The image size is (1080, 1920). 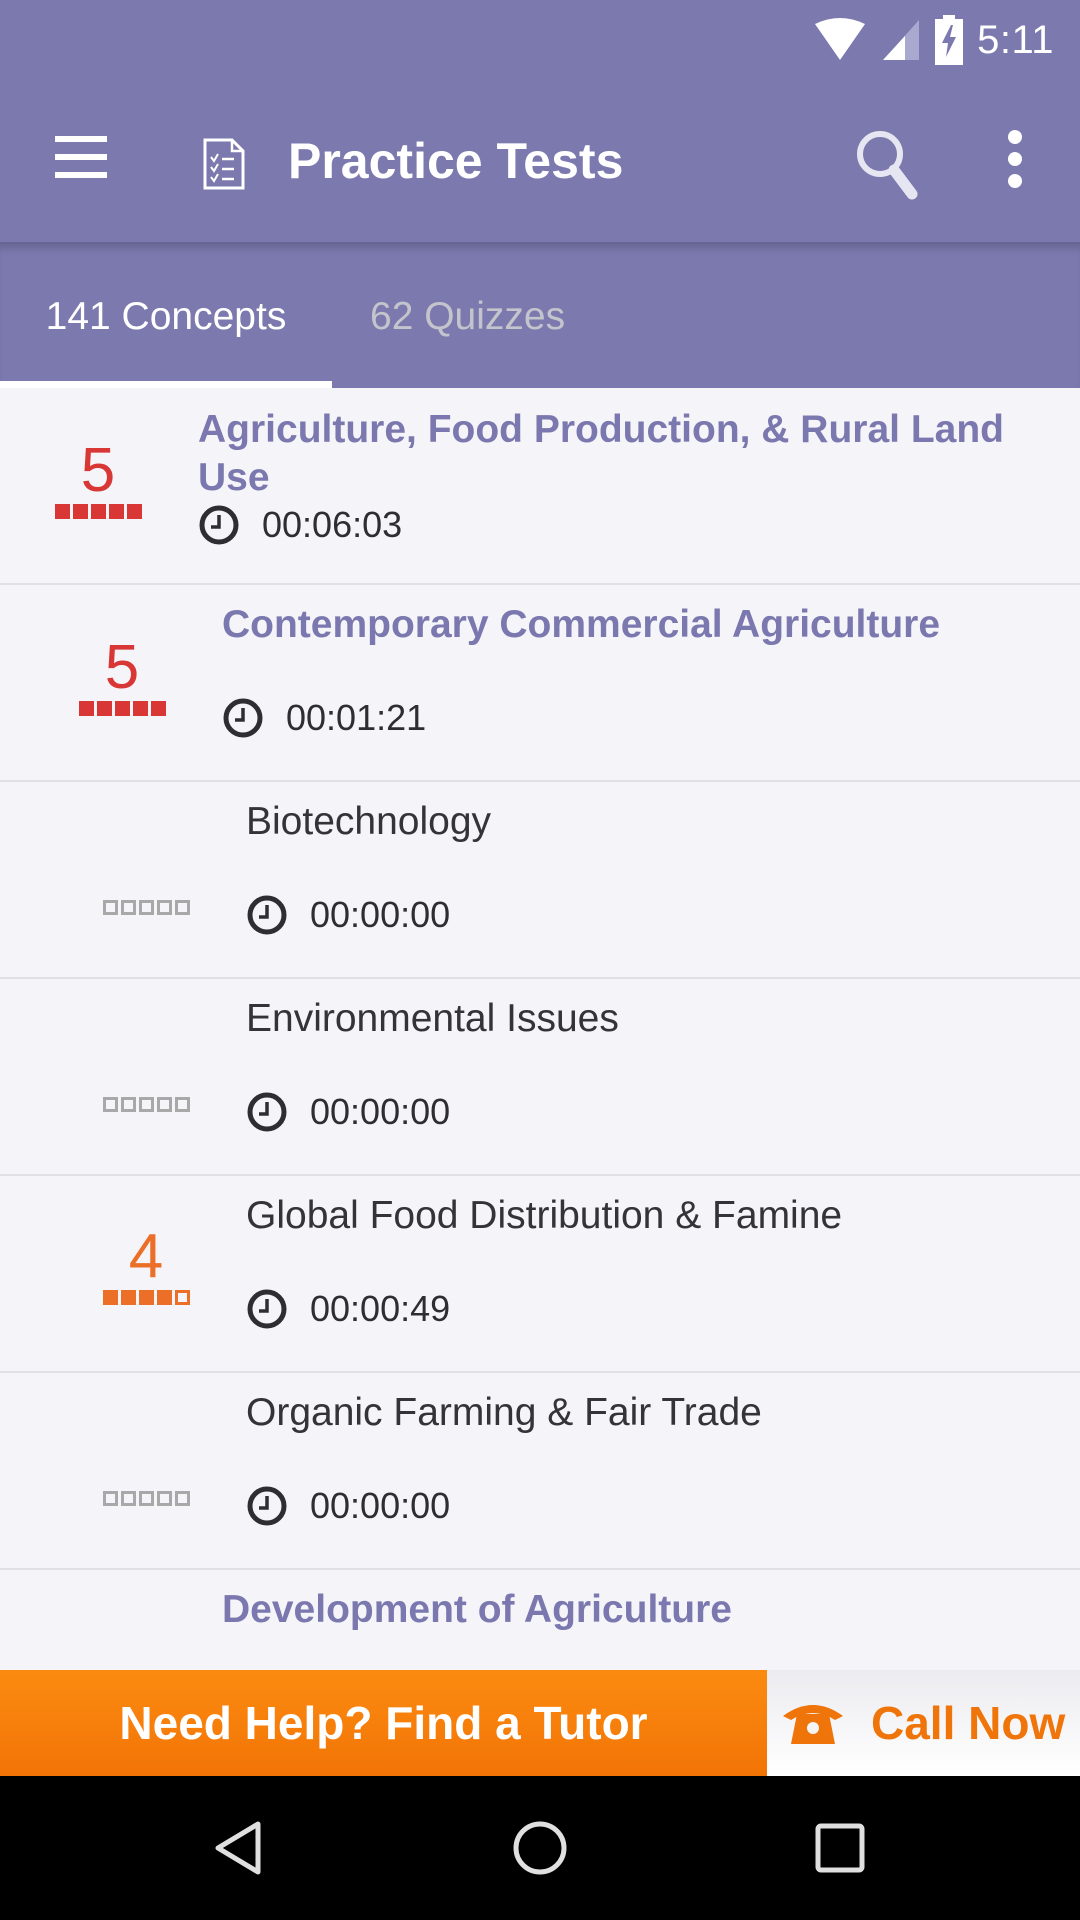 I want to click on app-bar: Practice Tests, so click(x=540, y=161).